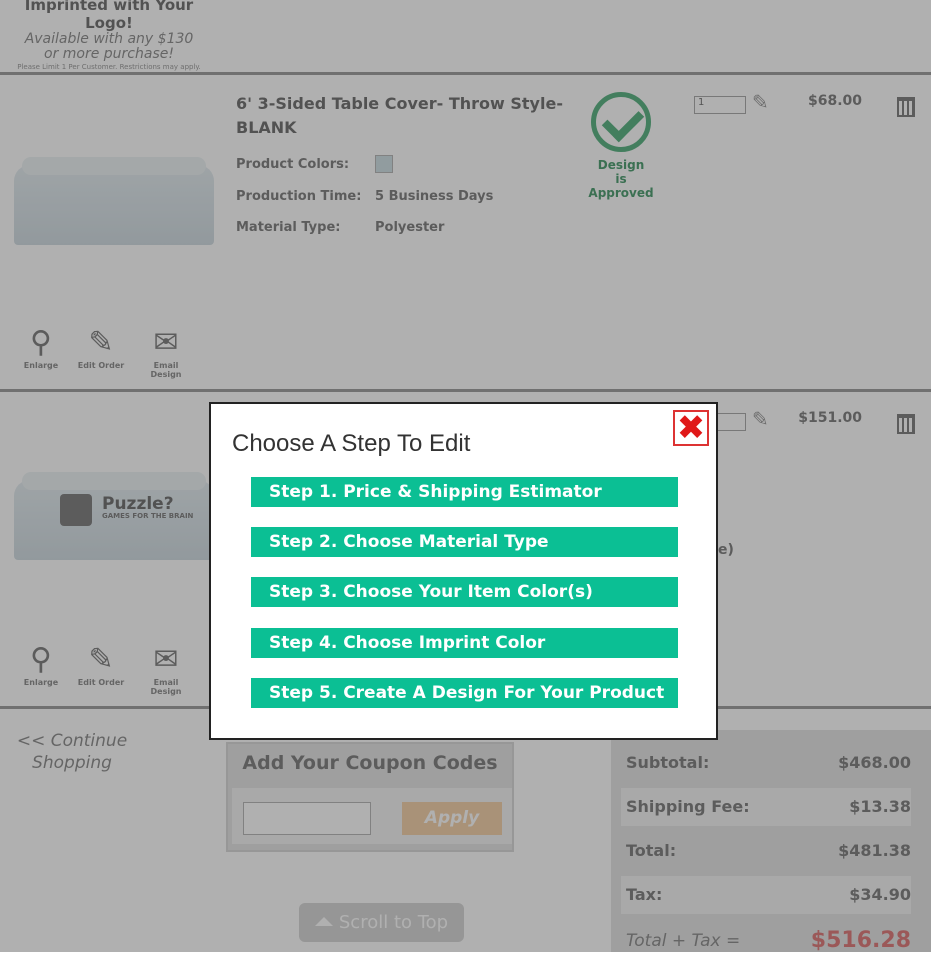  Describe the element at coordinates (464, 492) in the screenshot. I see `step-1-button: Step 1. Price & Shipping Estimator` at that location.